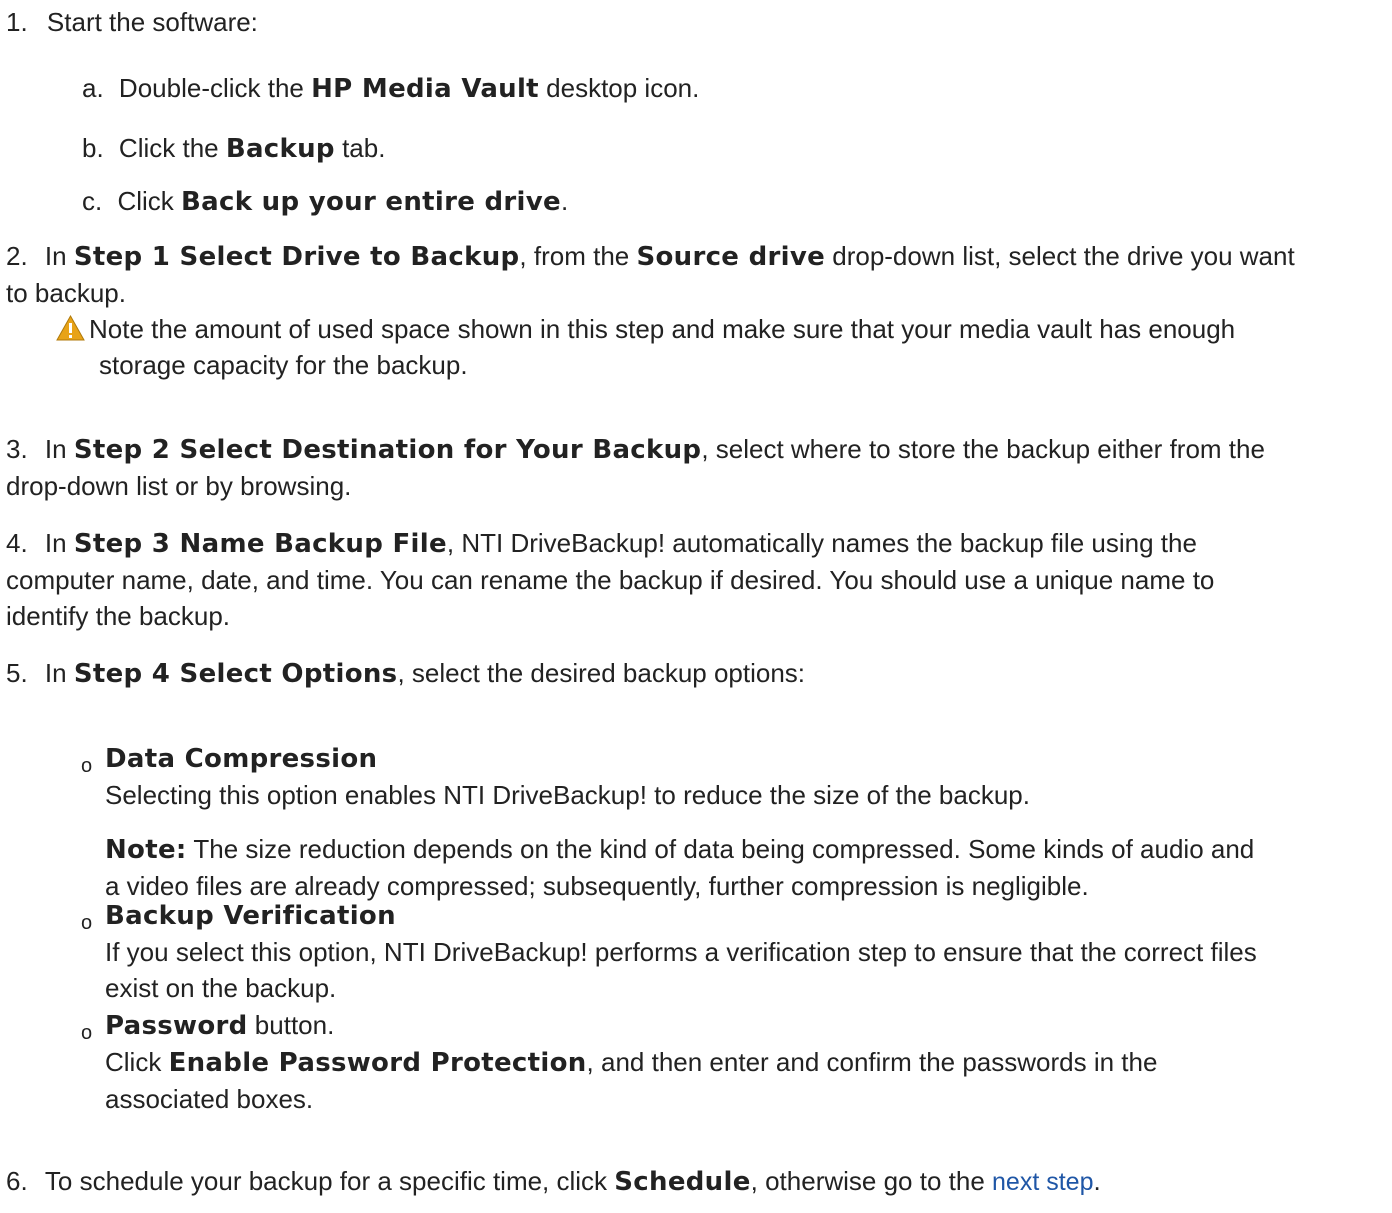 The image size is (1392, 1213). I want to click on bold-text: Step 4 Select Options, so click(235, 674).